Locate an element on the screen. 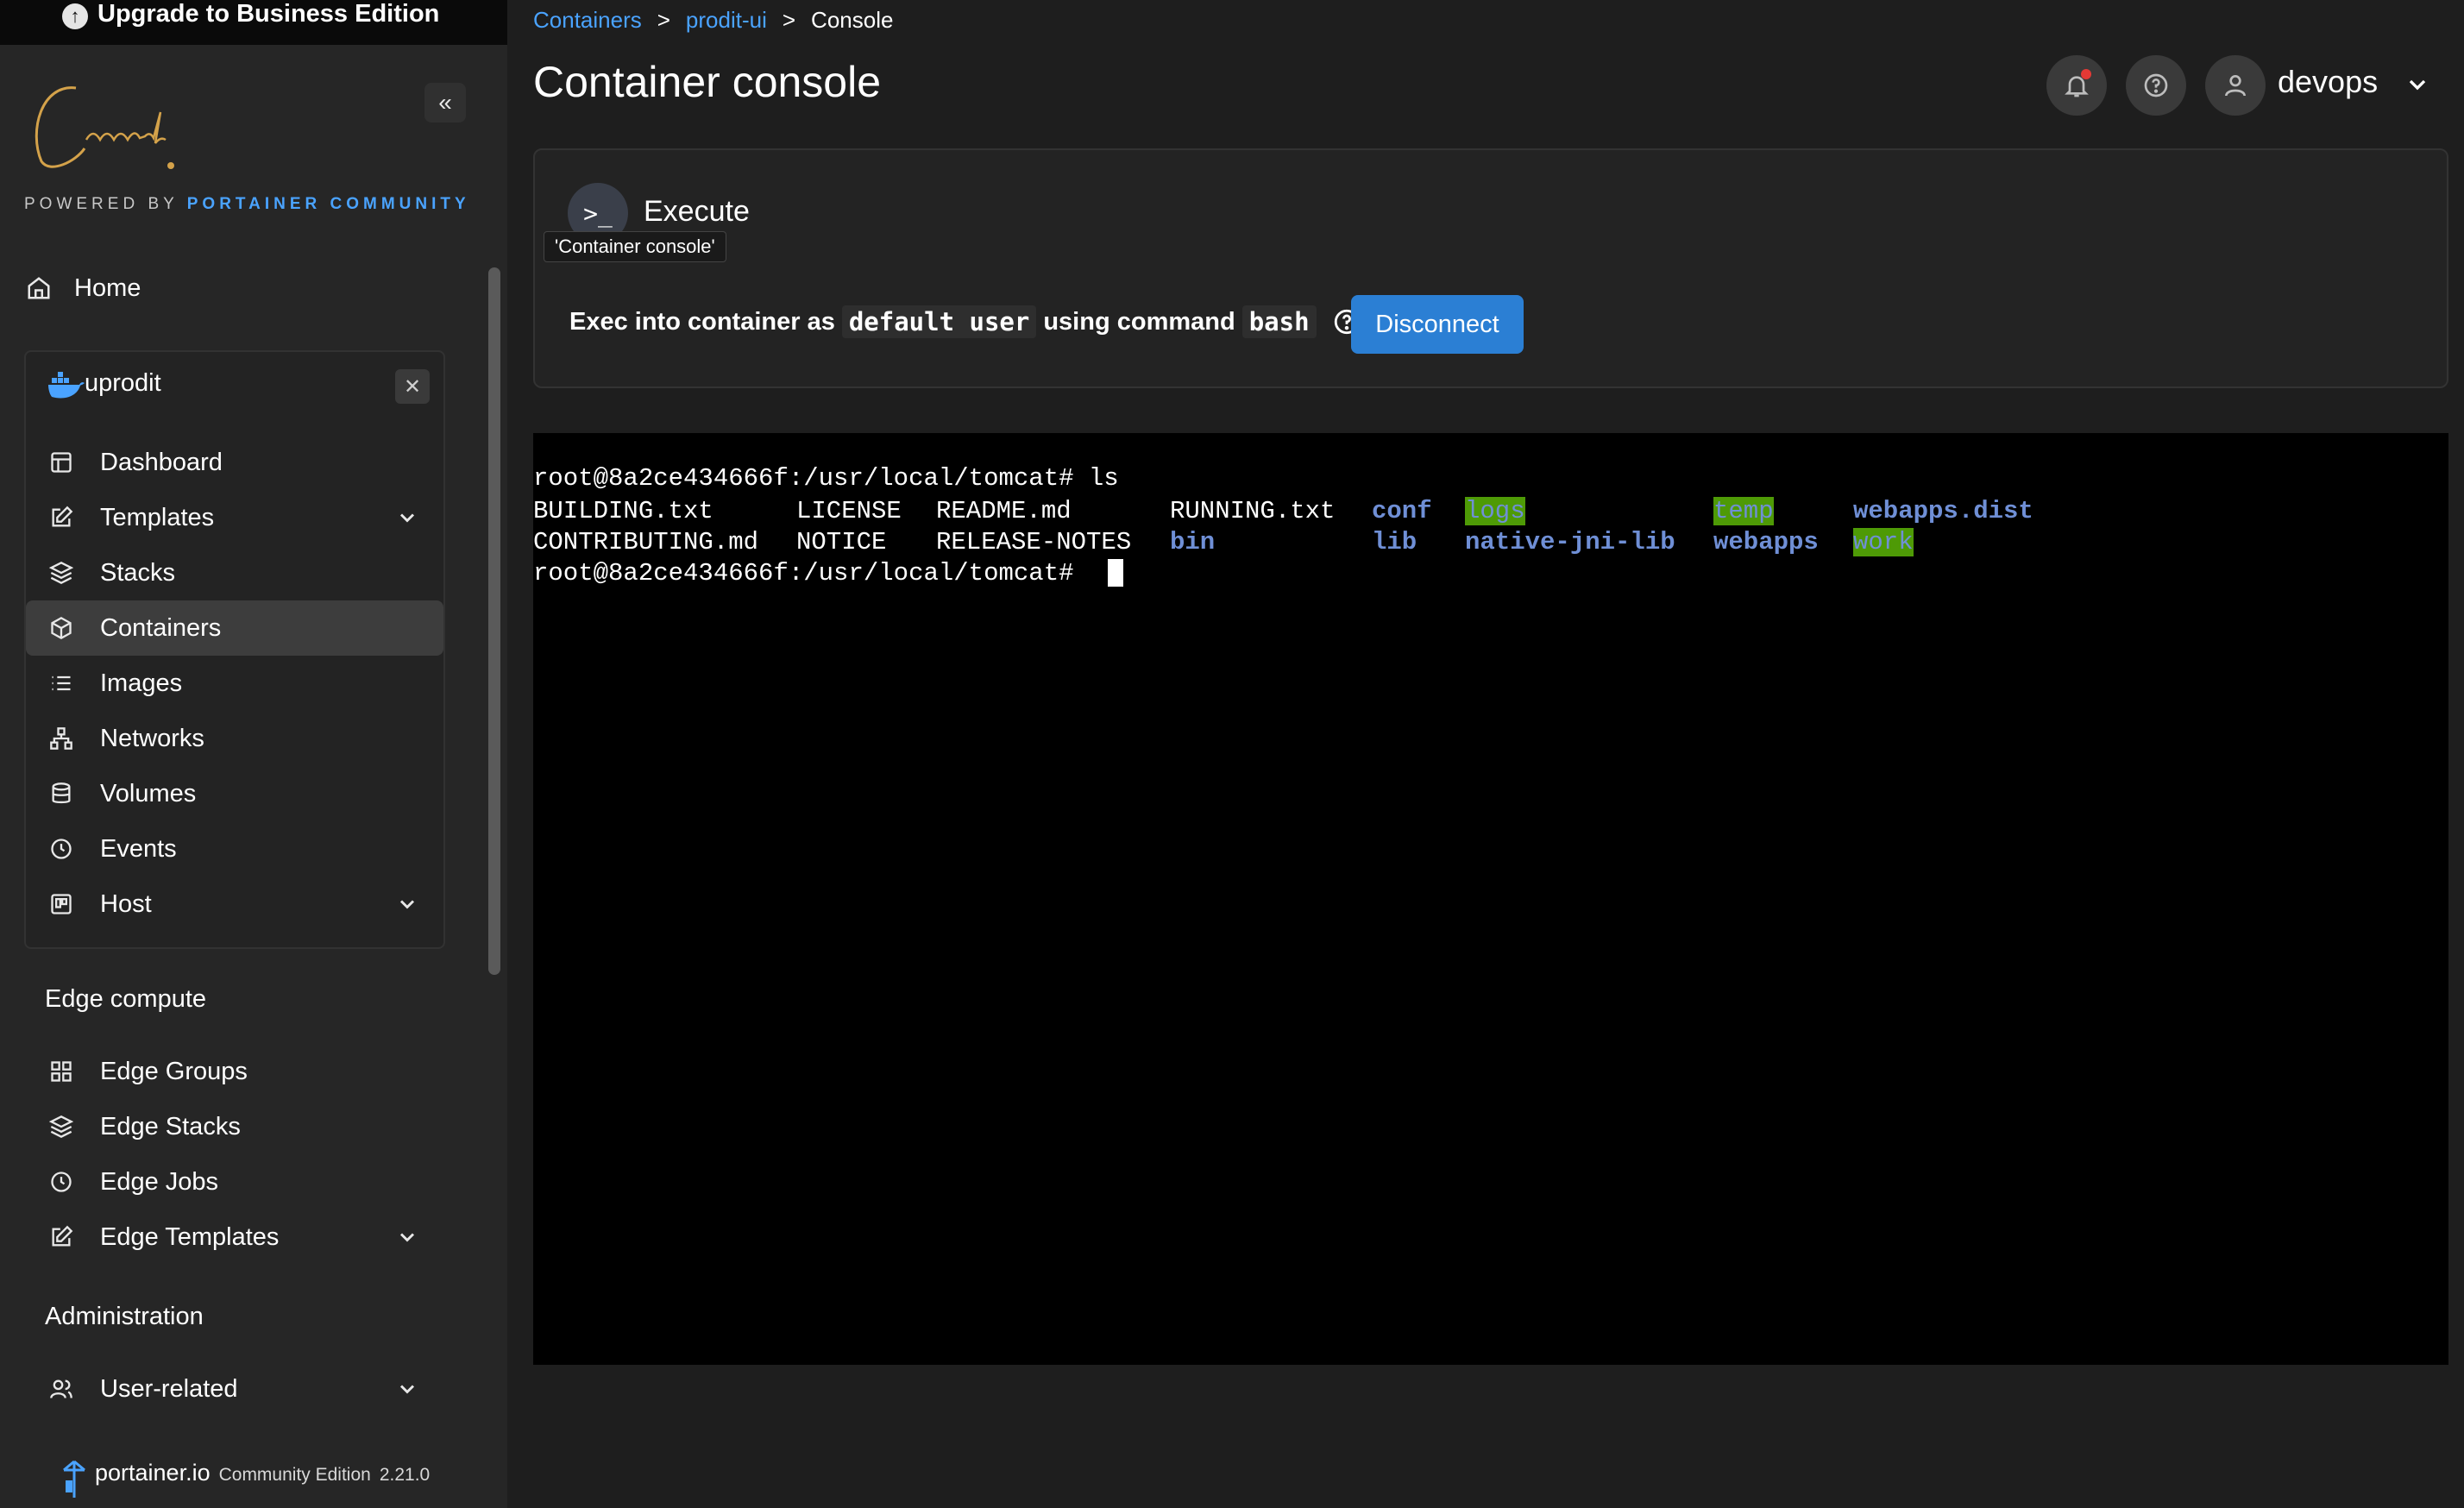 The image size is (2464, 1508). terminal-file: RUNNING.txt is located at coordinates (1253, 511).